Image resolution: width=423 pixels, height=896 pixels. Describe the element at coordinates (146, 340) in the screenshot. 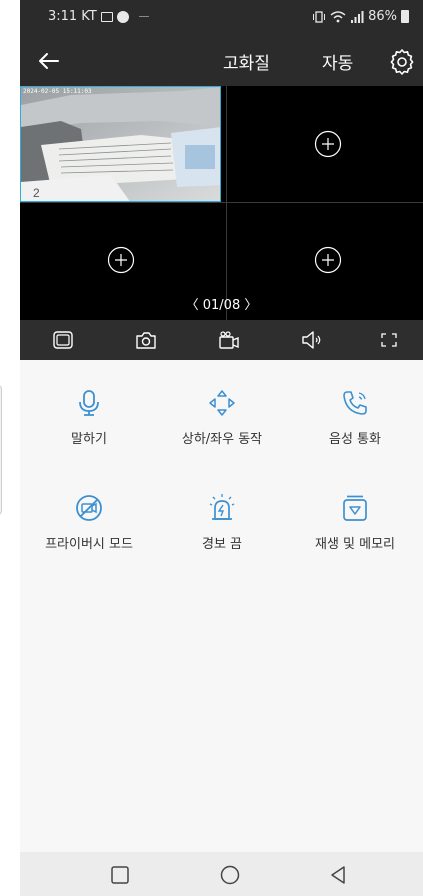

I see `camera-icon` at that location.